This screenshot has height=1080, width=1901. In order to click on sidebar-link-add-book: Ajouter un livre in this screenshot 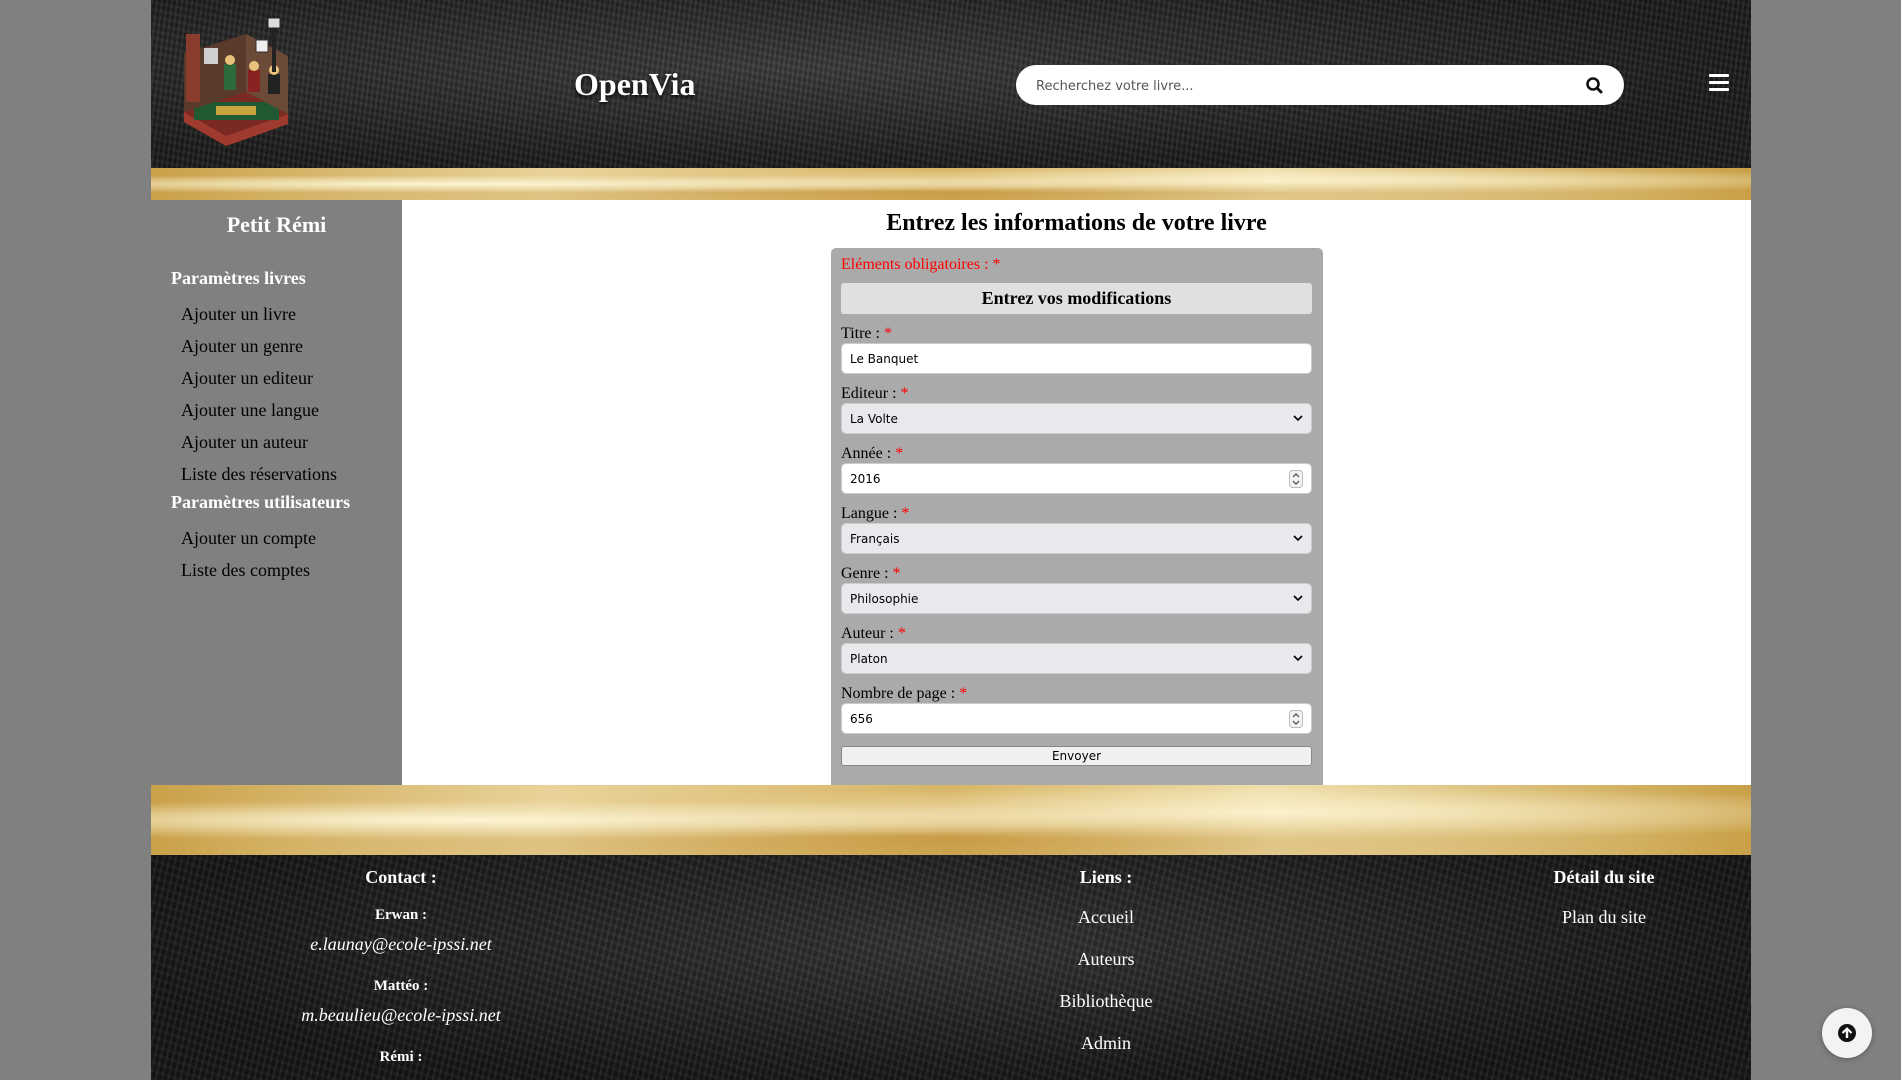, I will do `click(238, 314)`.